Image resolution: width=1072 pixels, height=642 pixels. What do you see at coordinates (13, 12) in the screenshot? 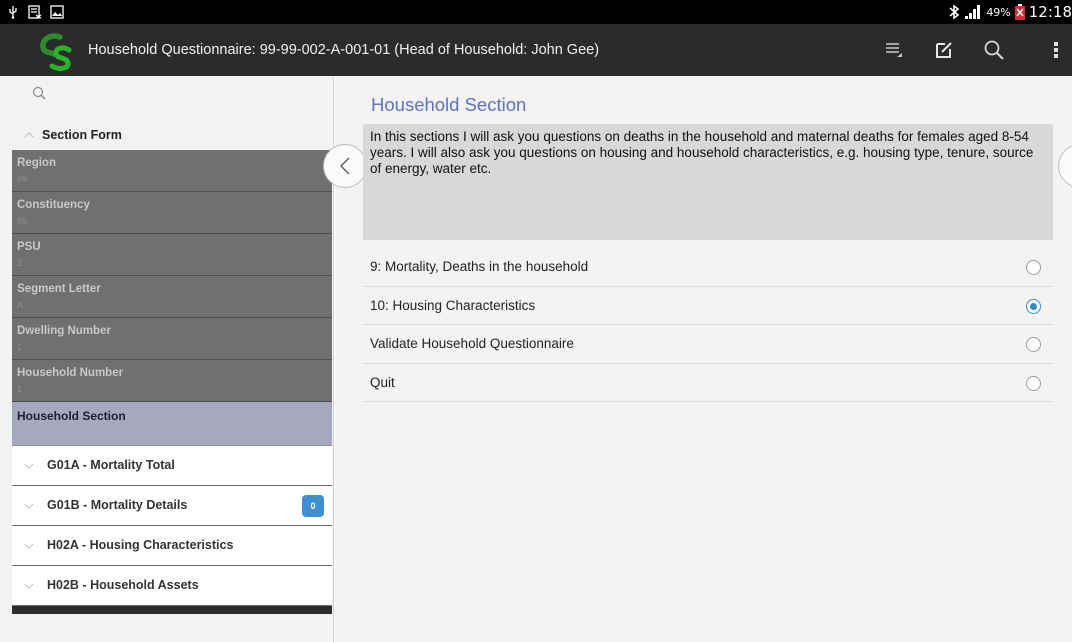
I see `usb-icon` at bounding box center [13, 12].